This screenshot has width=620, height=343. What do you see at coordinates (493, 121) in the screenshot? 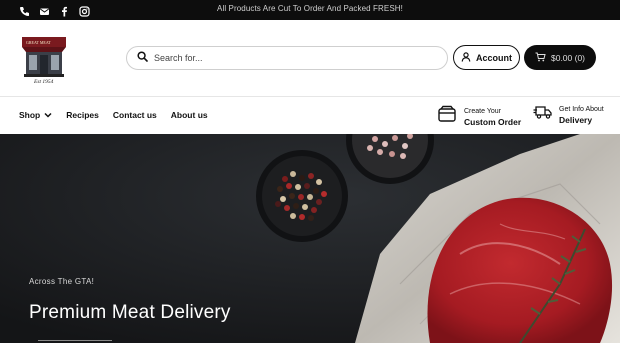
I see `feature-line2: Custom Order` at bounding box center [493, 121].